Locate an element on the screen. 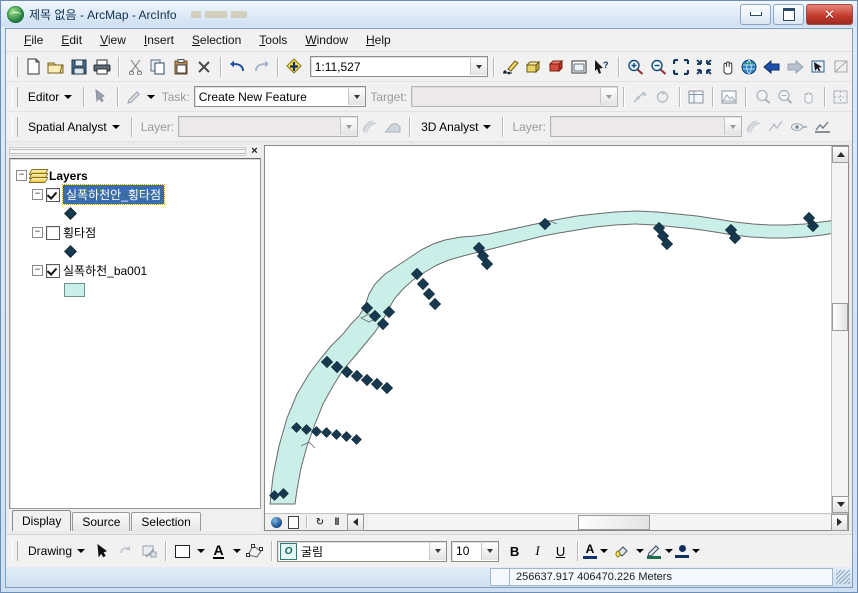 This screenshot has width=858, height=593. toc-title-bar: × is located at coordinates (135, 151).